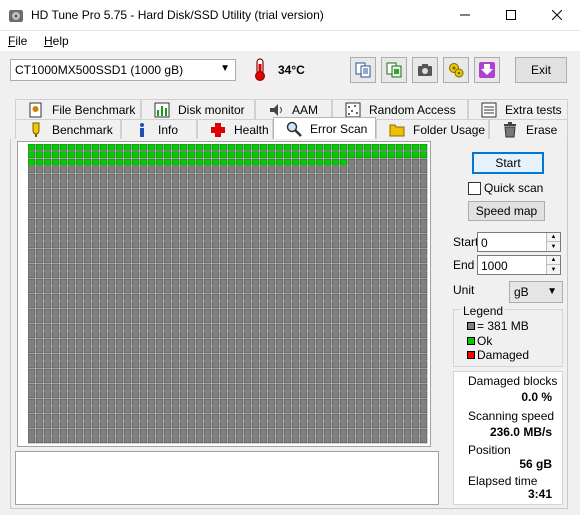 Image resolution: width=580 pixels, height=515 pixels. What do you see at coordinates (68, 129) in the screenshot?
I see `tab-benchmark: Benchmark` at bounding box center [68, 129].